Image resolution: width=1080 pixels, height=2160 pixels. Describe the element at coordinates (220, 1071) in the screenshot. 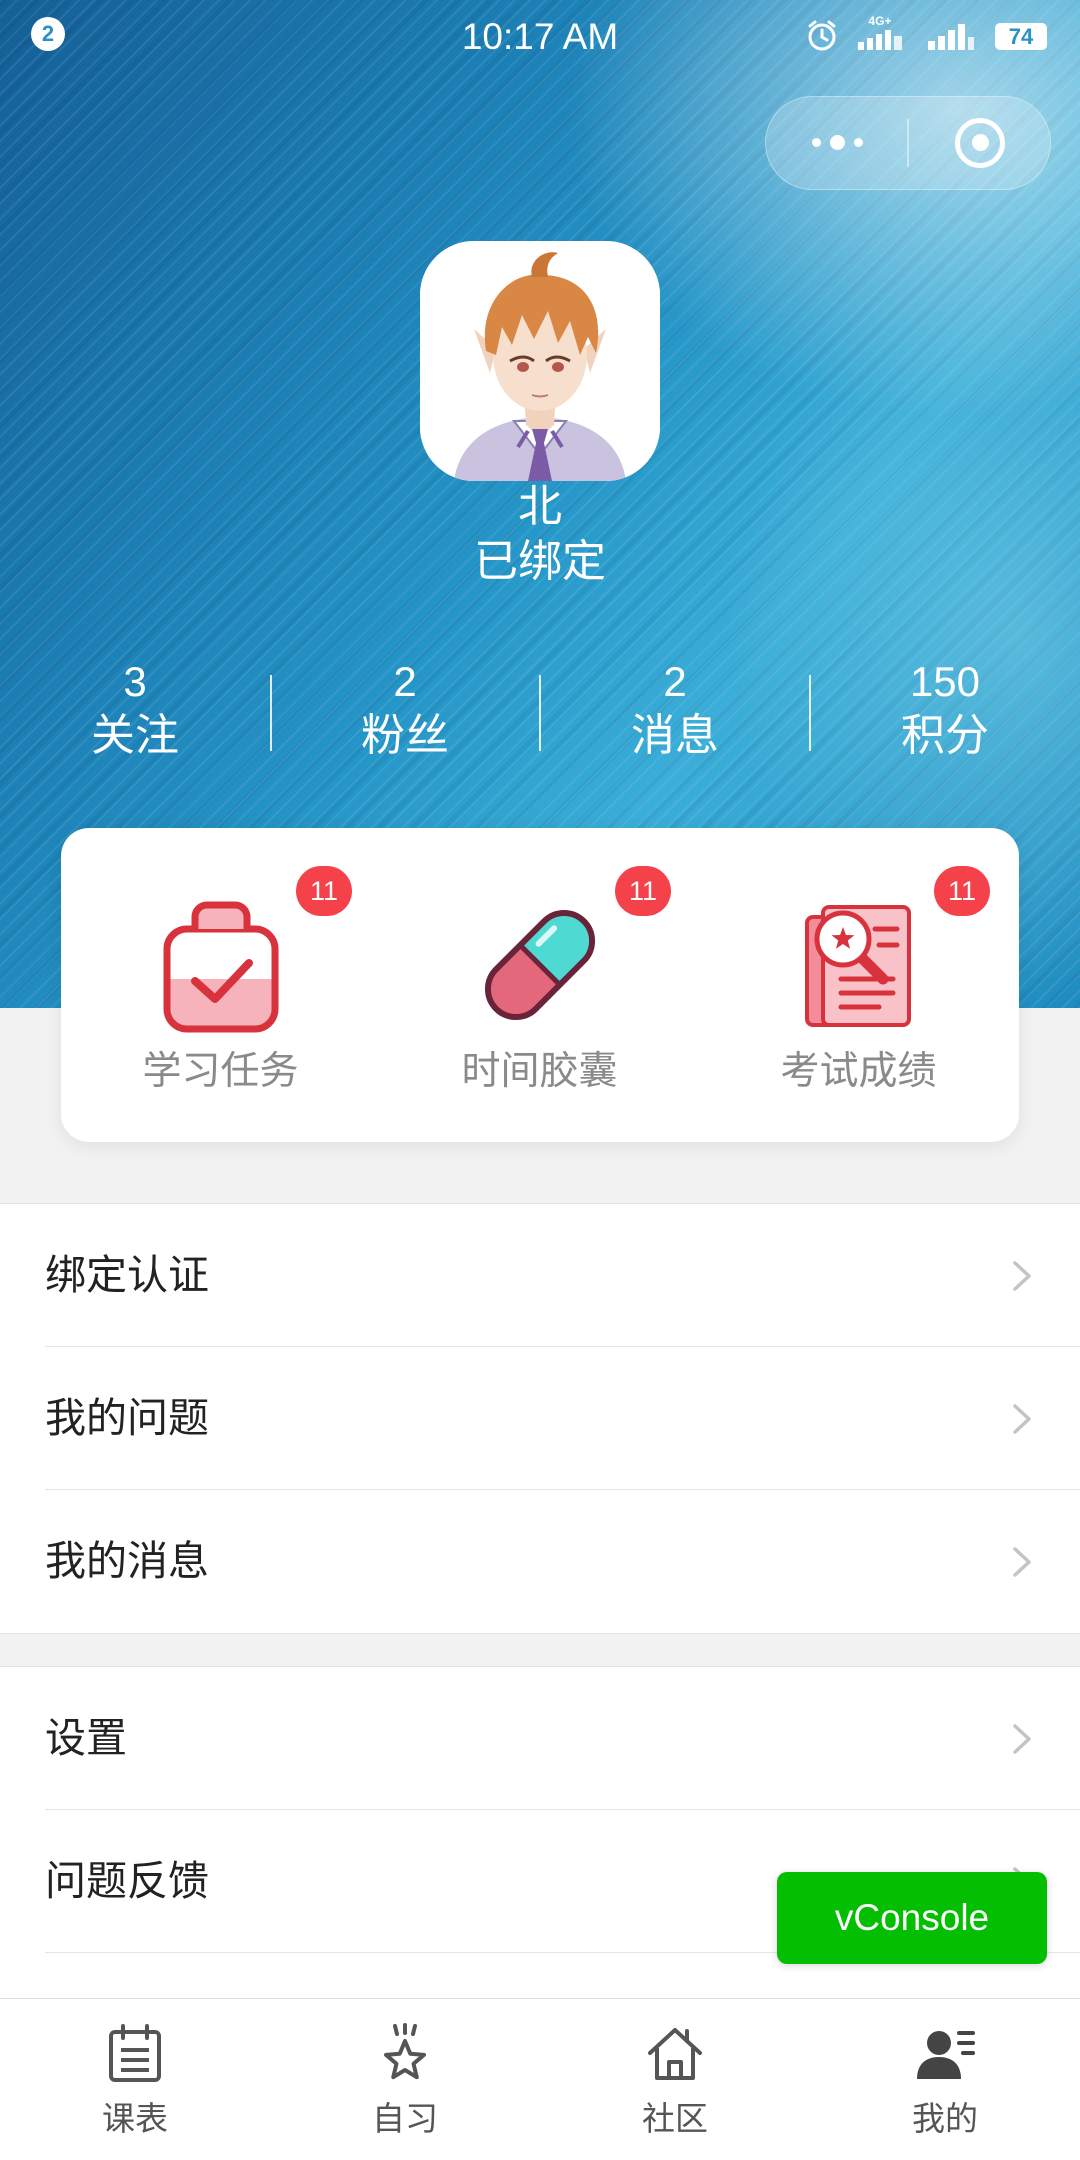

I see `quick-action-label: 学习任务` at that location.